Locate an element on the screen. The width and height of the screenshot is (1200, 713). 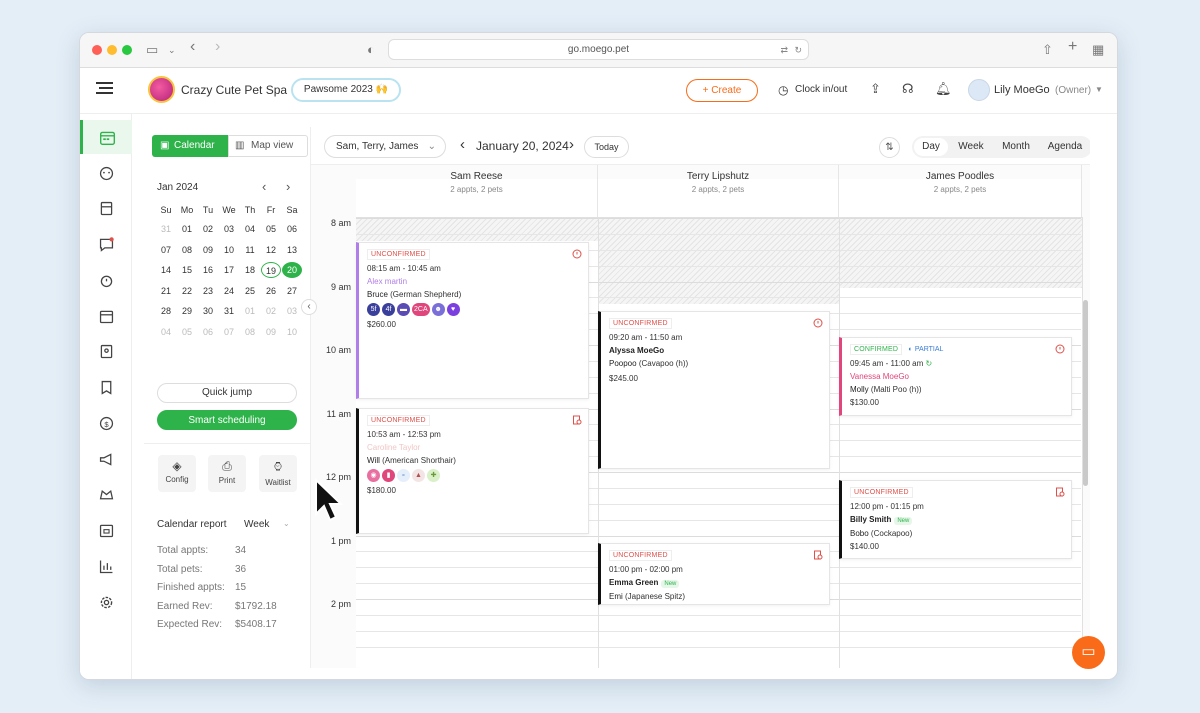
prev-day-icon: ‹ is located at coordinates (462, 144).